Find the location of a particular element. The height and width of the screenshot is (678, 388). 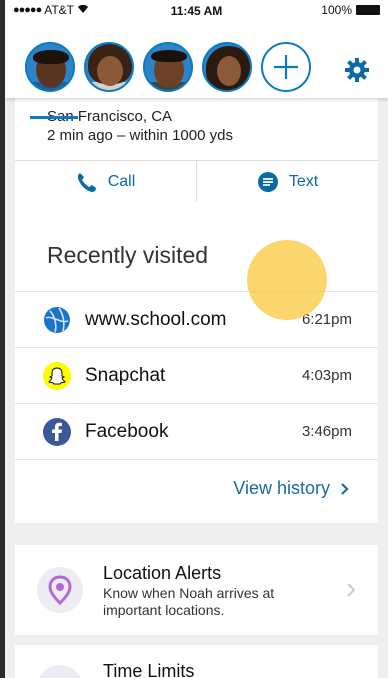

phone-icon is located at coordinates (86, 182).